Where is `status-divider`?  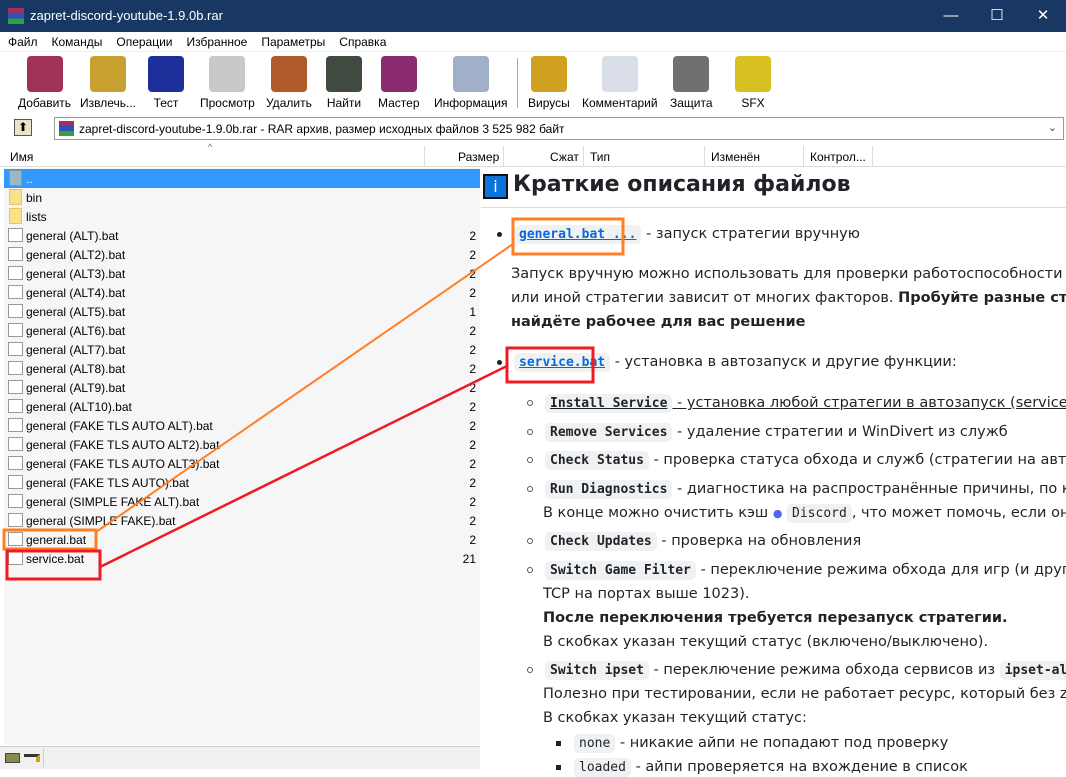 status-divider is located at coordinates (43, 758).